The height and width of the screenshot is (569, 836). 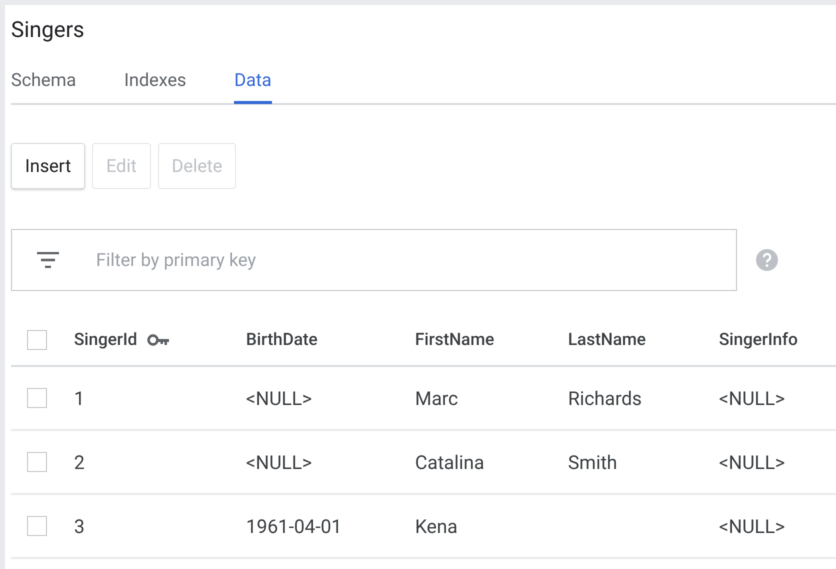 What do you see at coordinates (48, 166) in the screenshot?
I see `toolbar-button: Insert` at bounding box center [48, 166].